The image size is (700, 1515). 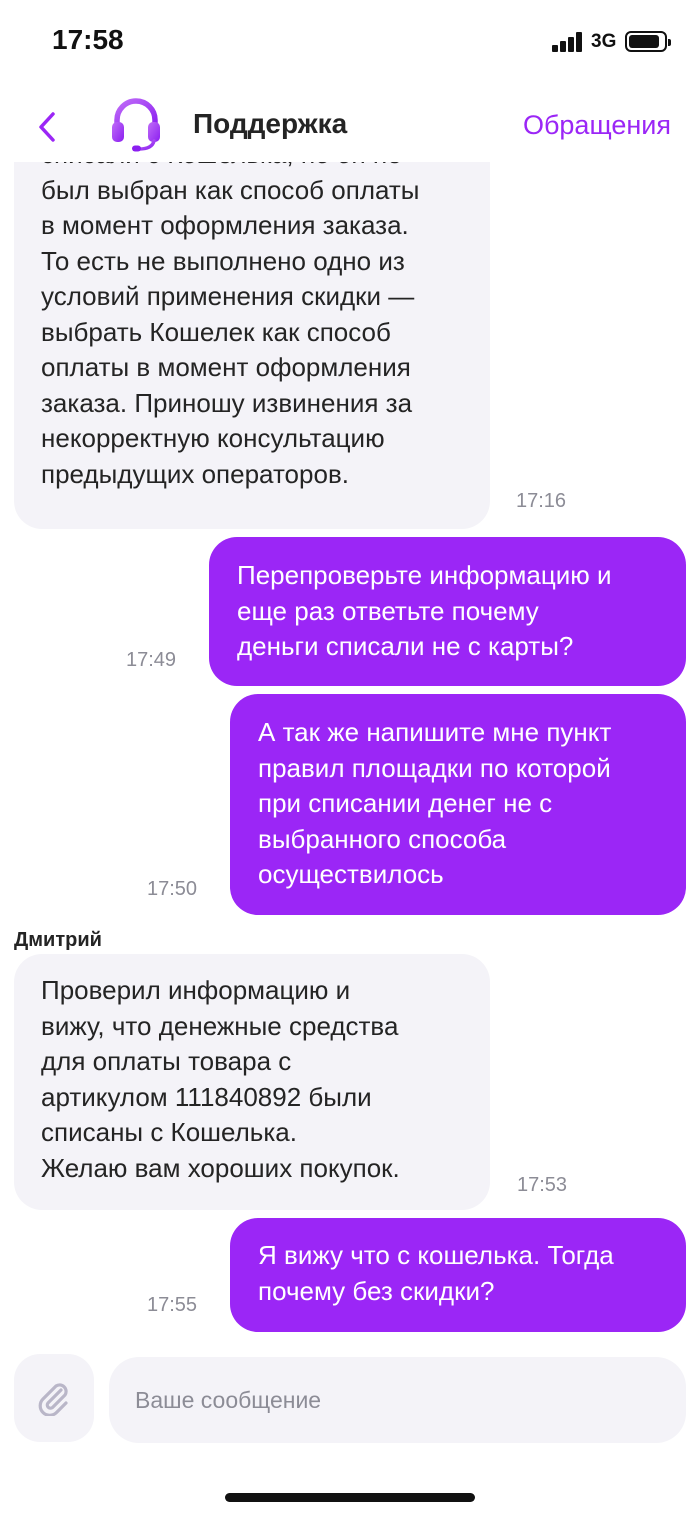 I want to click on message-composer, so click(x=350, y=1428).